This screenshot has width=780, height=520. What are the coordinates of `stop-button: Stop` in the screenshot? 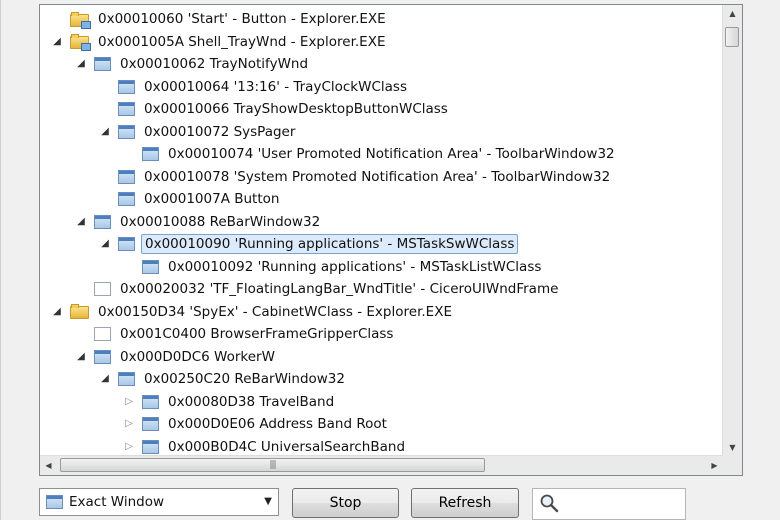 It's located at (345, 503).